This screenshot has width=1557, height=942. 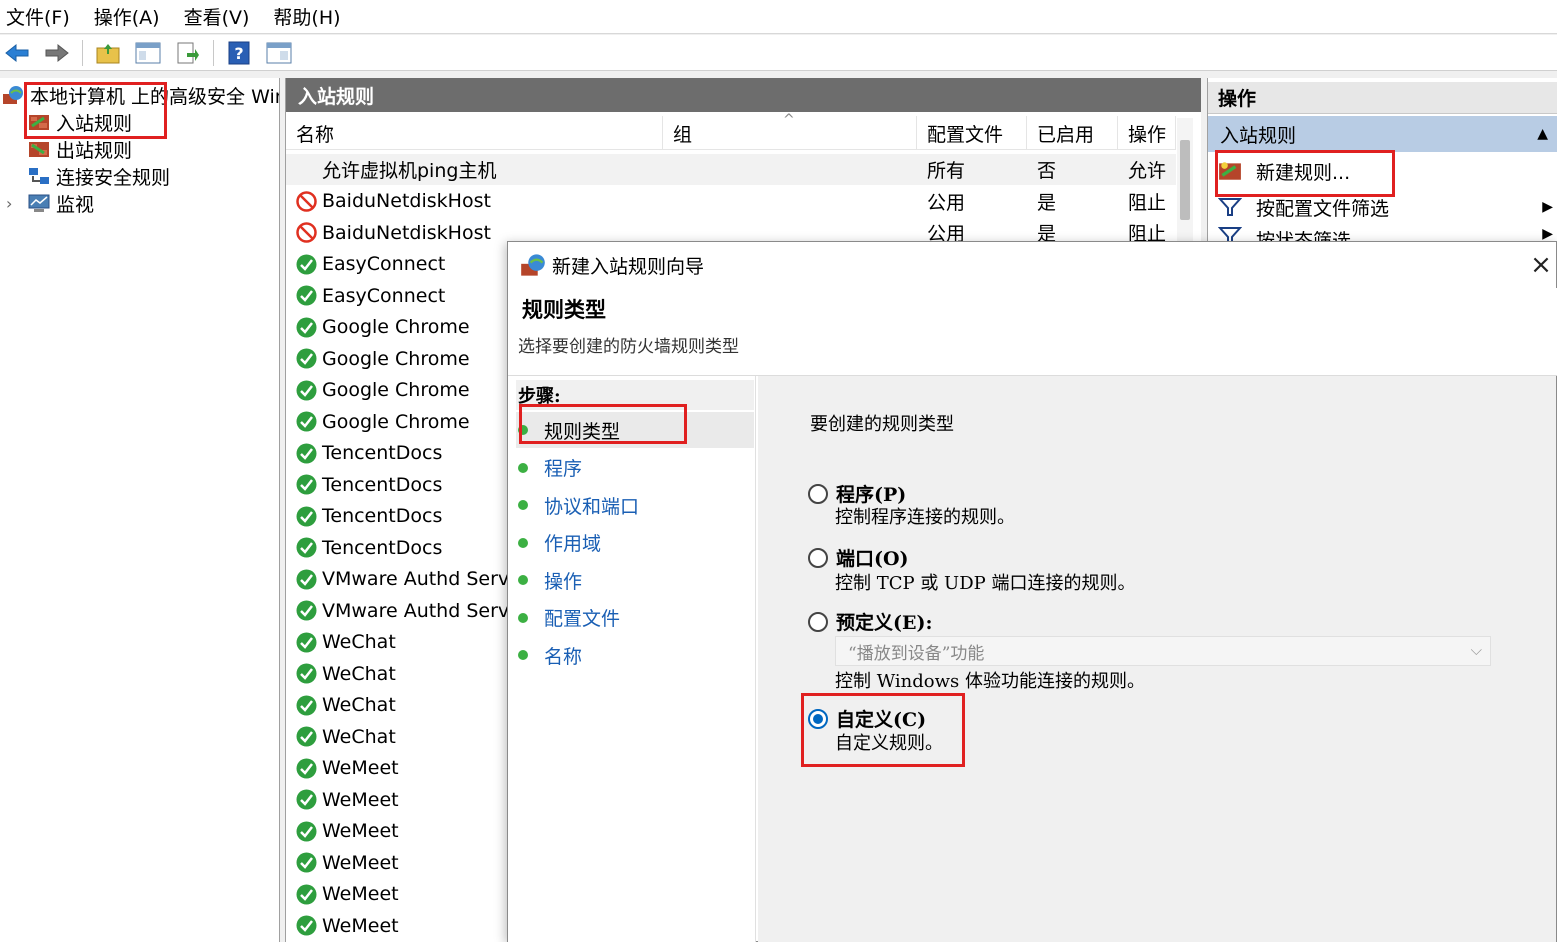 I want to click on tree-item-inbound-rules: 入站规则, so click(x=80, y=122).